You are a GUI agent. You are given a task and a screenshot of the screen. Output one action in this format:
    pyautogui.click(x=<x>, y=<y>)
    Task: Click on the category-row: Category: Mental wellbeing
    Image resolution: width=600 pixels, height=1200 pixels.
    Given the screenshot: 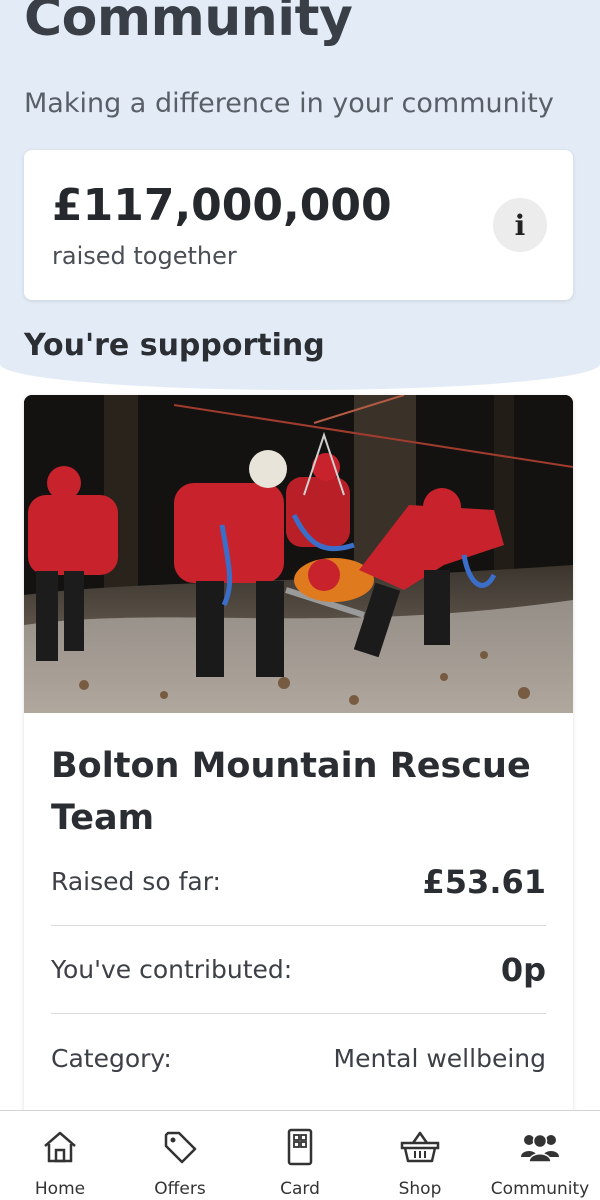 What is the action you would take?
    pyautogui.click(x=298, y=1058)
    